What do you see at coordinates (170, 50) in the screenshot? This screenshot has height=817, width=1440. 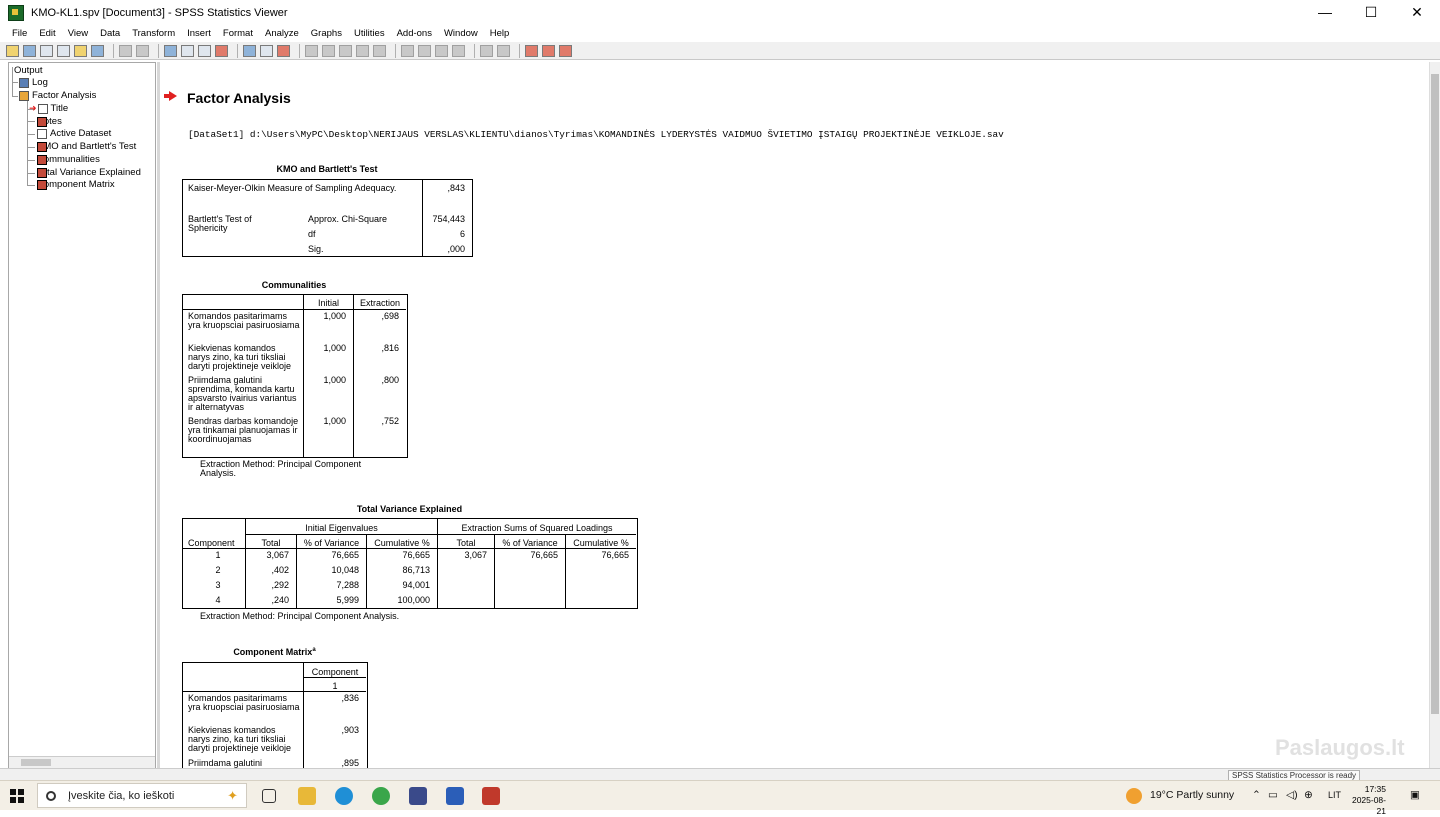 I see `goto-data-icon` at bounding box center [170, 50].